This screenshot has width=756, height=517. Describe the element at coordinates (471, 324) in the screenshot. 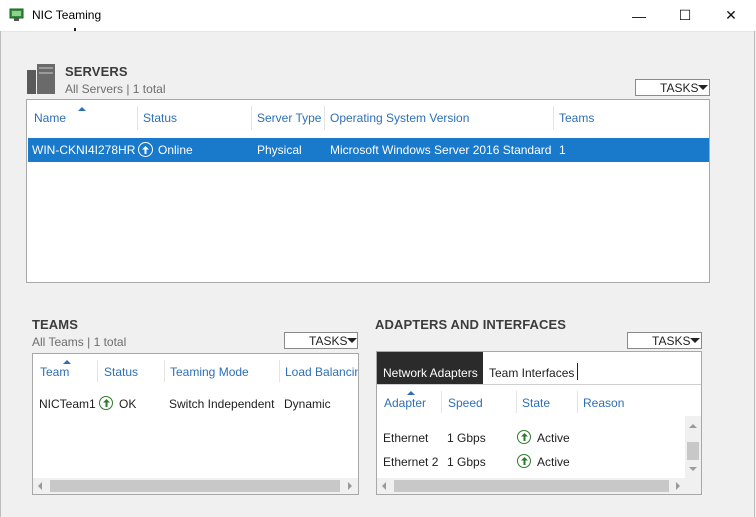

I see `adapters-title: ADAPTERS AND INTERFACES` at that location.